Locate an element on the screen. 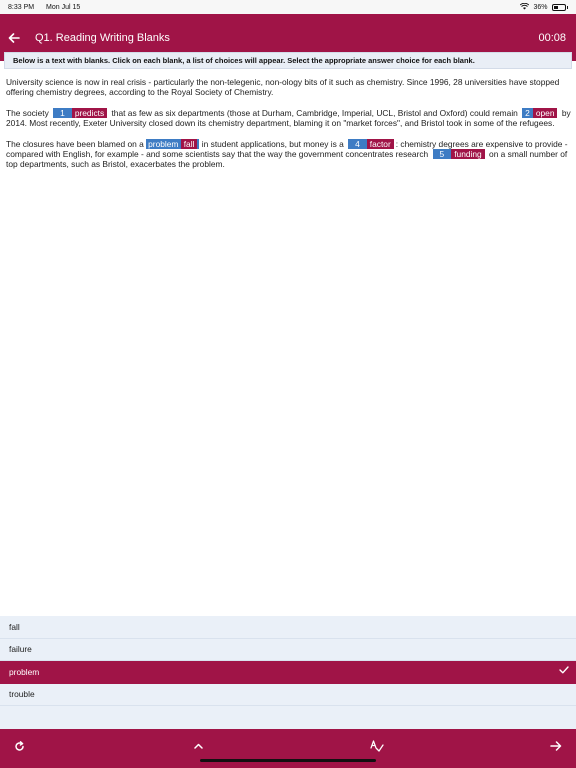  arrow-right-icon is located at coordinates (556, 746).